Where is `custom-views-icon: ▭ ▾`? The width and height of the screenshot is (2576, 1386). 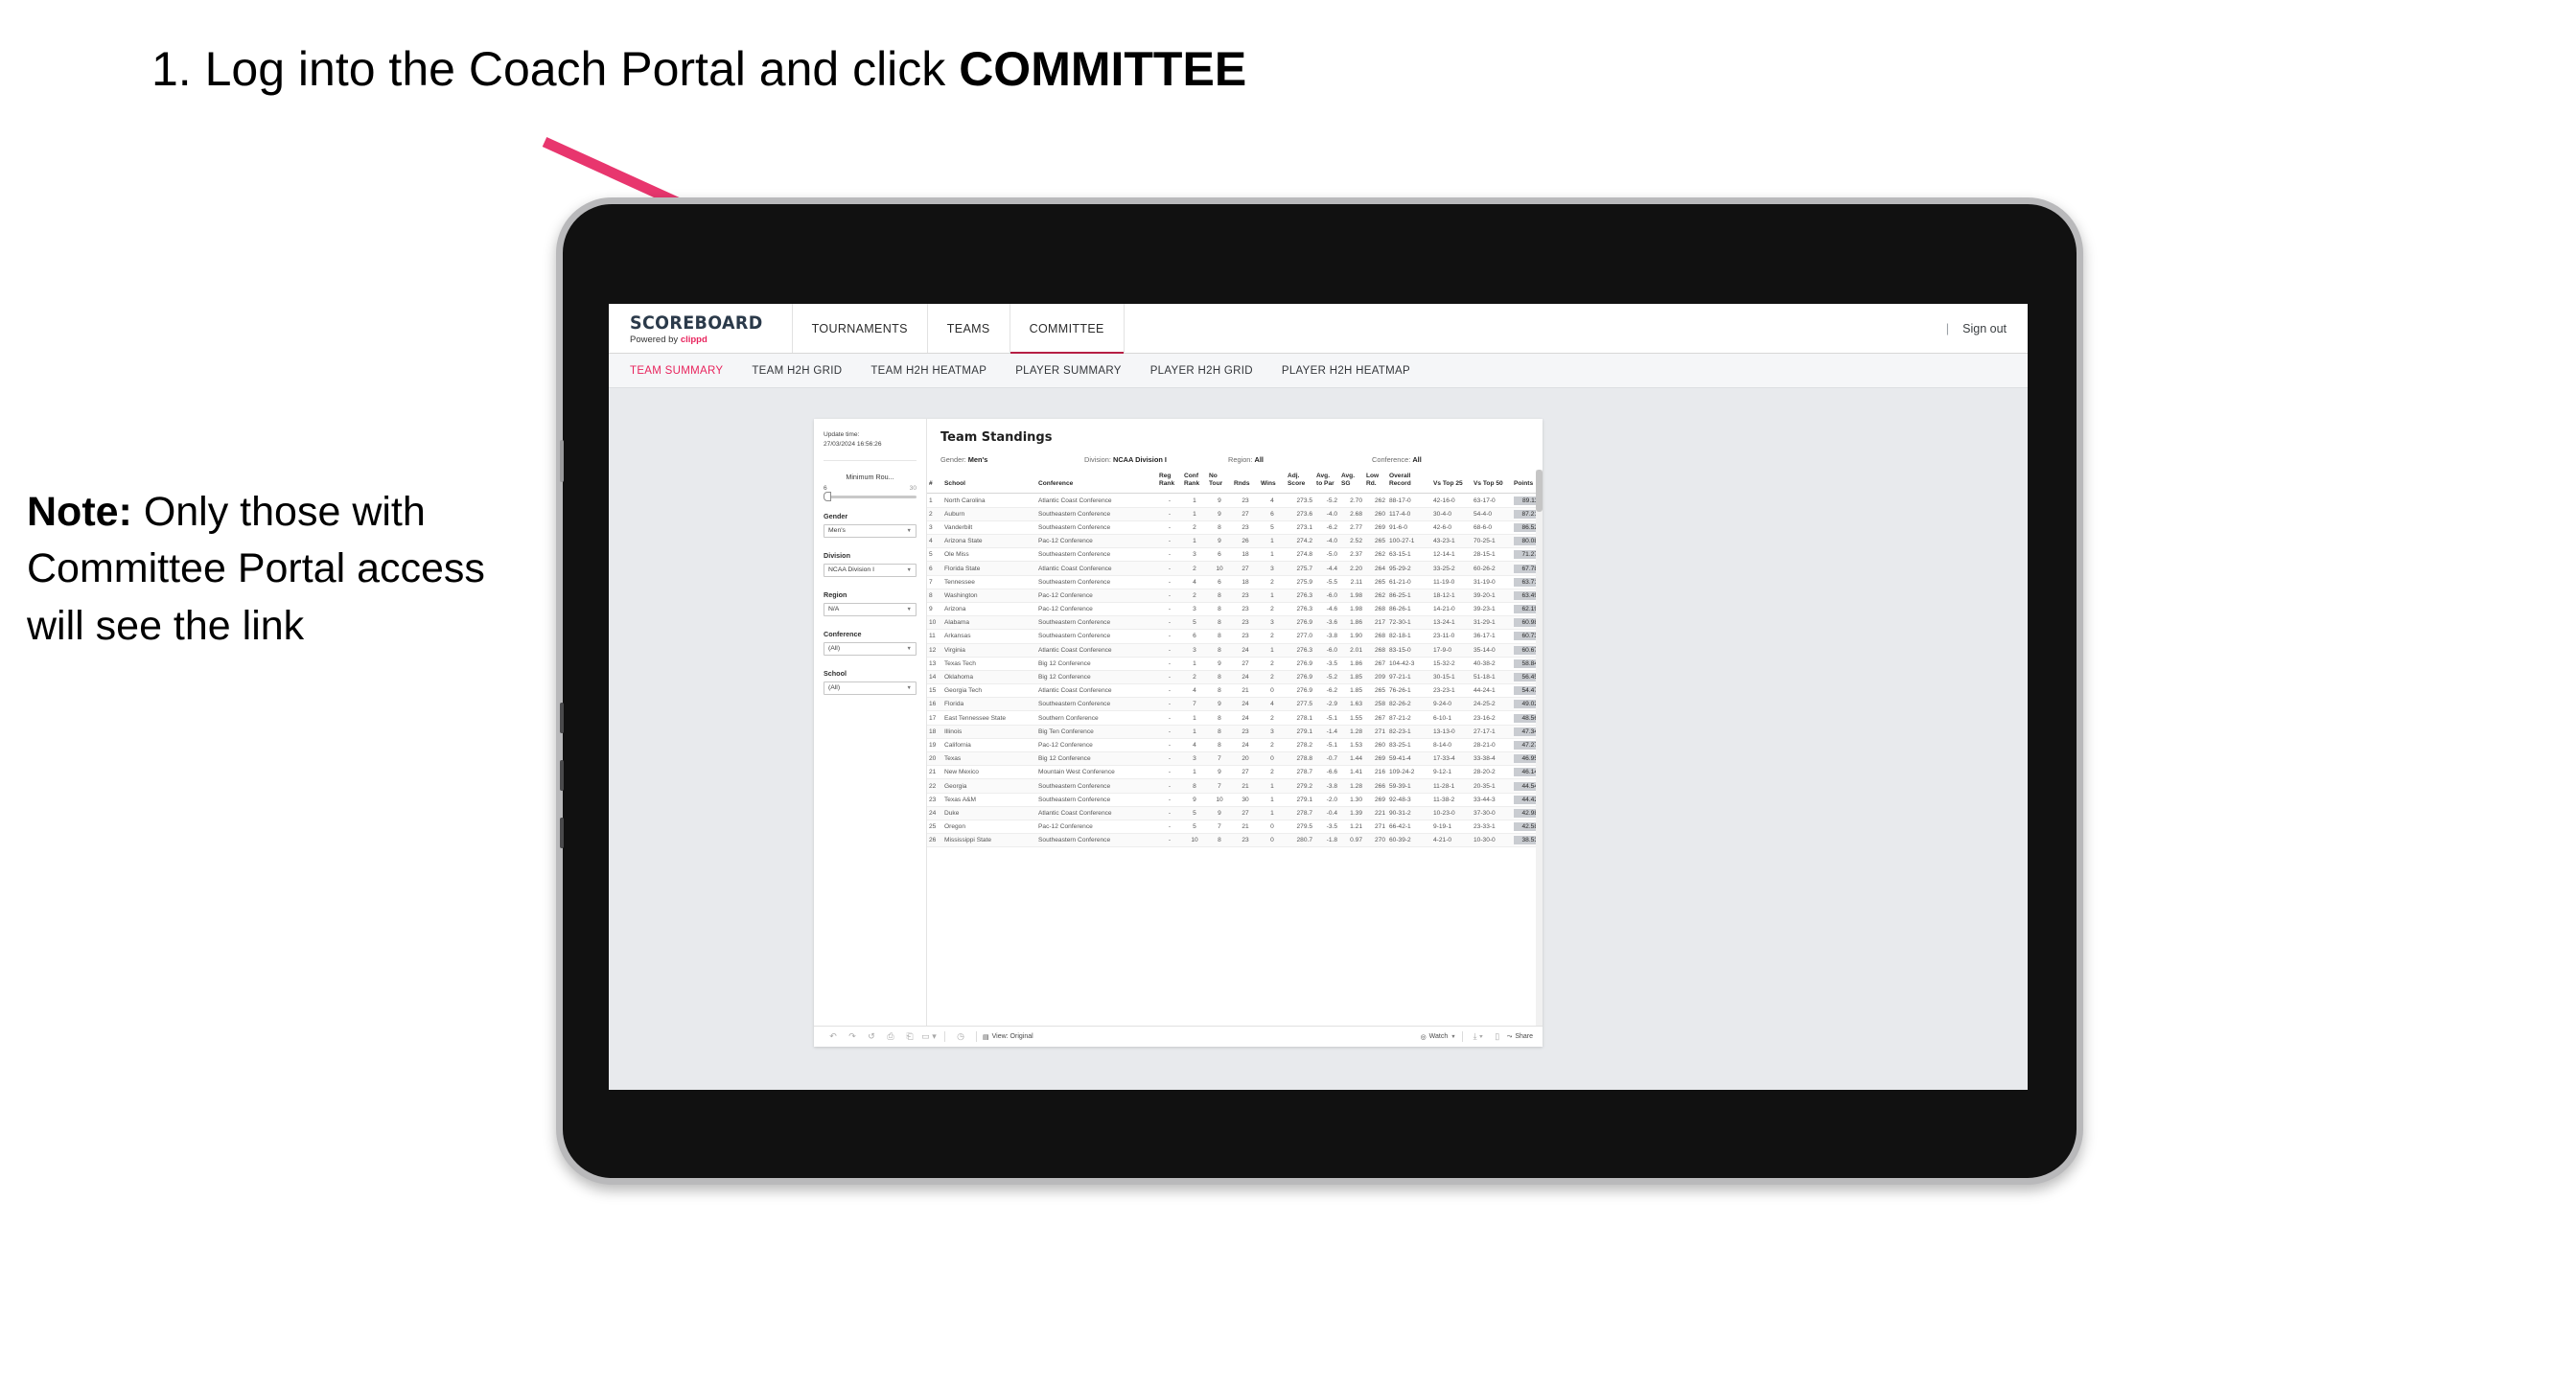 custom-views-icon: ▭ ▾ is located at coordinates (929, 1036).